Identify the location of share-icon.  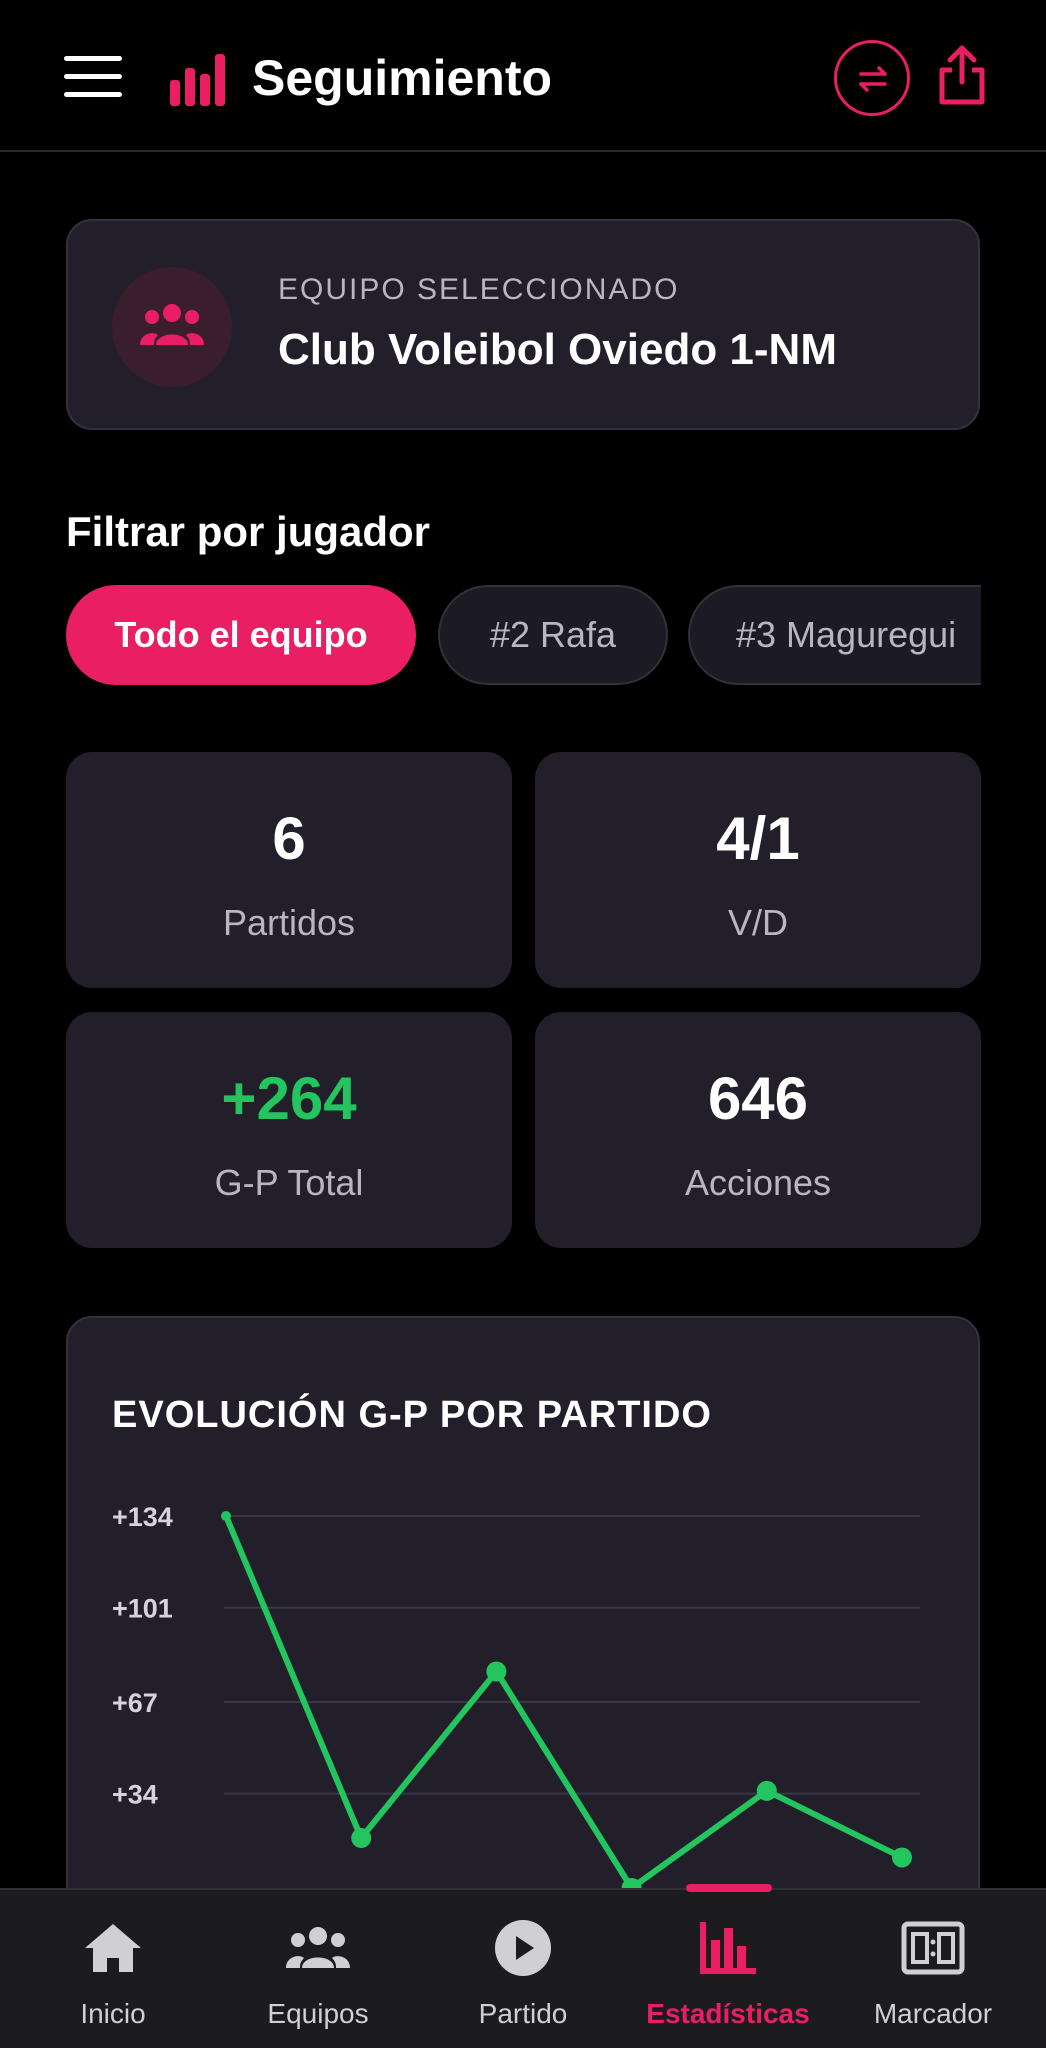
(962, 75).